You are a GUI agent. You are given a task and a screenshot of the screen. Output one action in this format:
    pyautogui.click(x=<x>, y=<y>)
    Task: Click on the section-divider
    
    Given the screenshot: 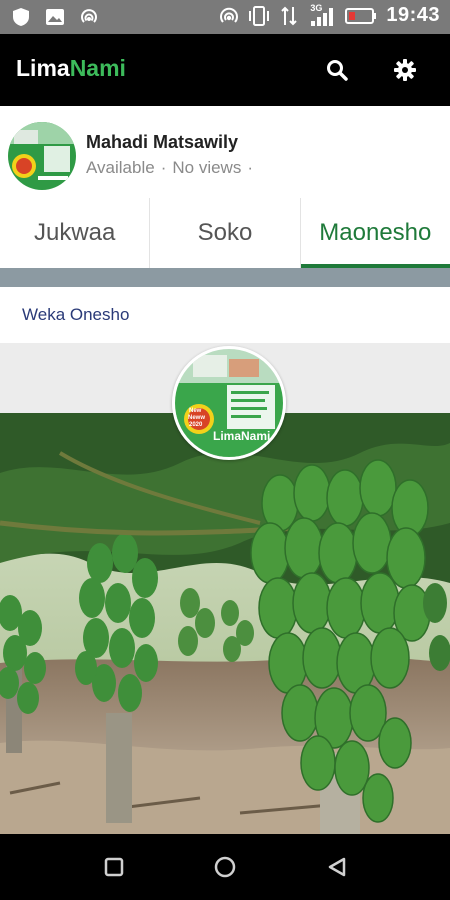 What is the action you would take?
    pyautogui.click(x=225, y=277)
    